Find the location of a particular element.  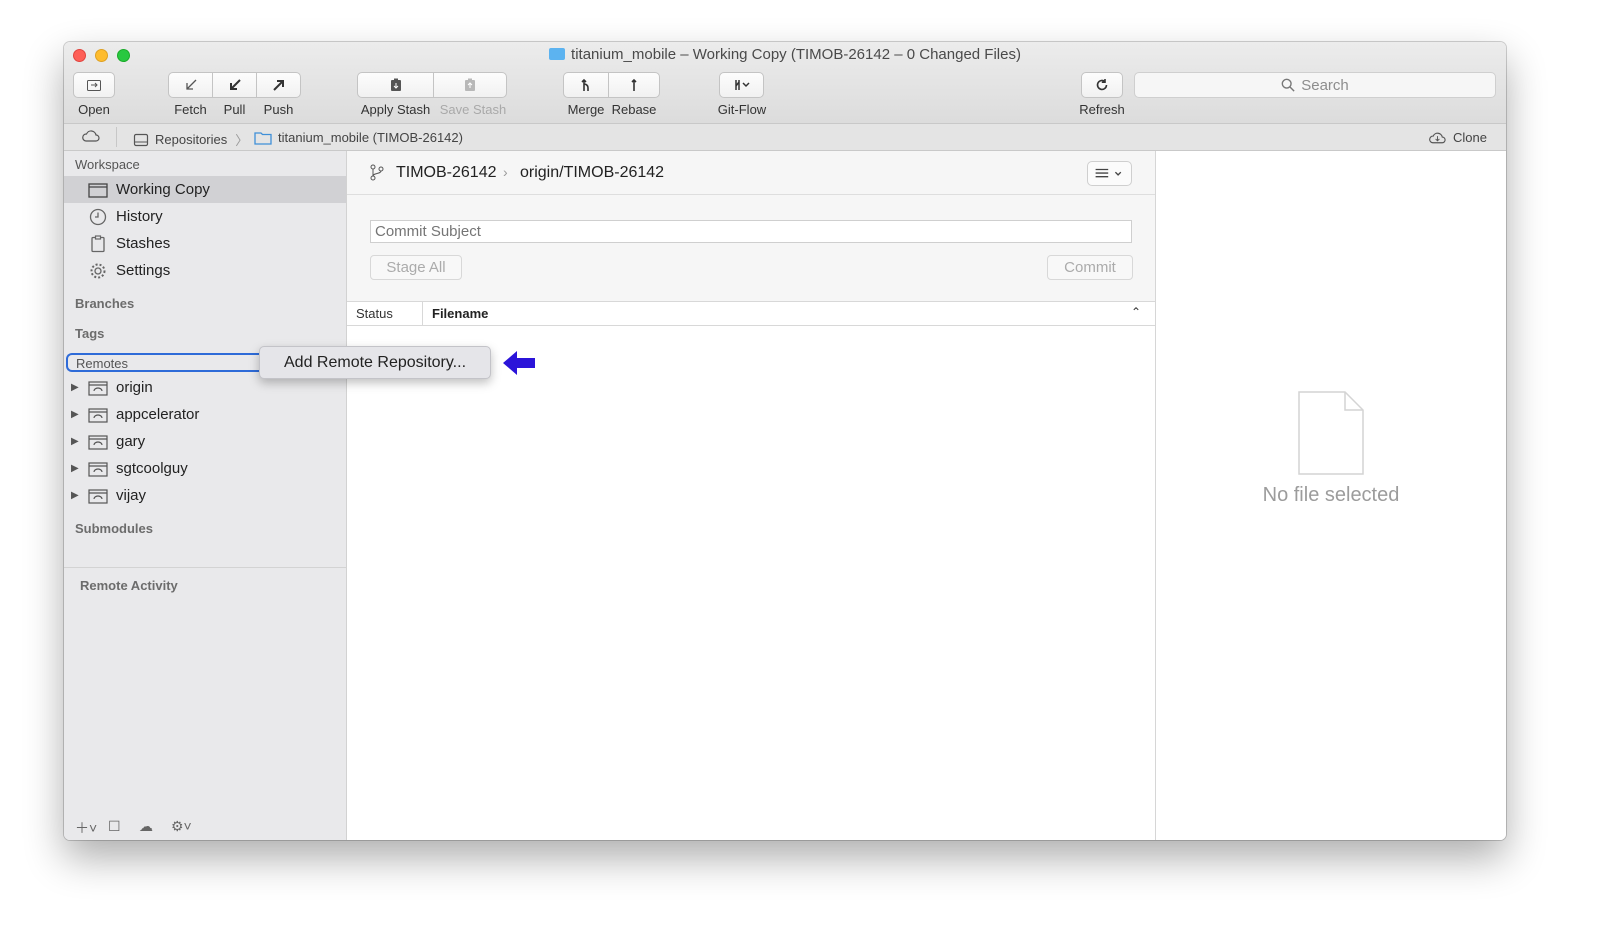

path-separator is located at coordinates (116, 137).